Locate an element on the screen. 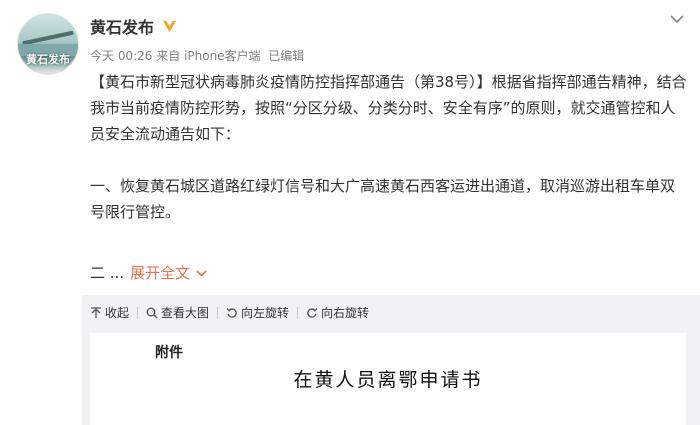 Image resolution: width=700 pixels, height=425 pixels. avatar: 黄石发布 is located at coordinates (48, 44).